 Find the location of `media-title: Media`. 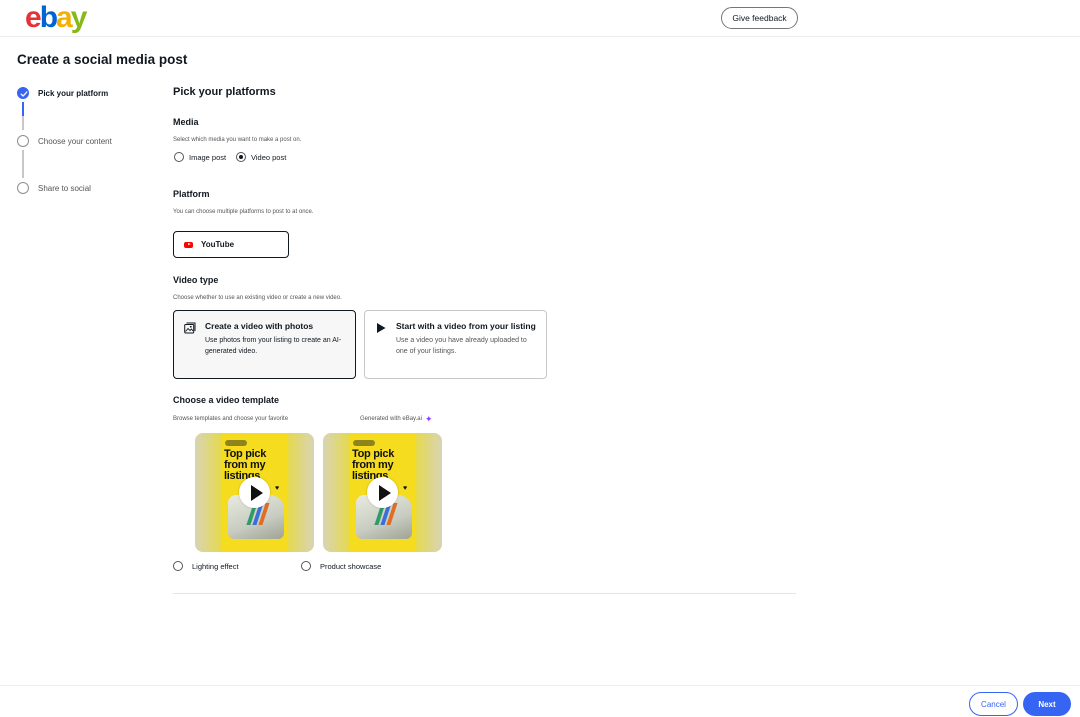

media-title: Media is located at coordinates (186, 122).